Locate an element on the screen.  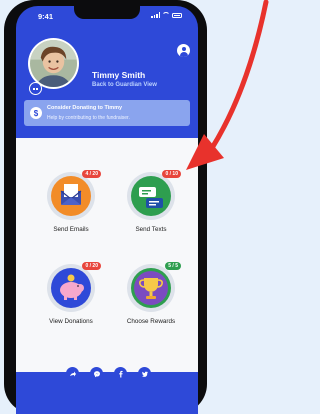
wifi-icon is located at coordinates (166, 15).